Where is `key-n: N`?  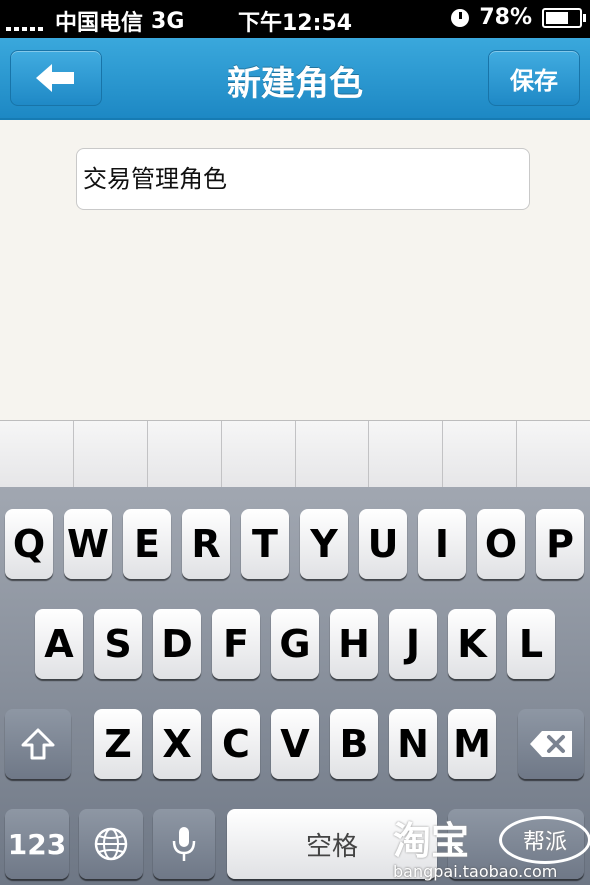
key-n: N is located at coordinates (413, 744).